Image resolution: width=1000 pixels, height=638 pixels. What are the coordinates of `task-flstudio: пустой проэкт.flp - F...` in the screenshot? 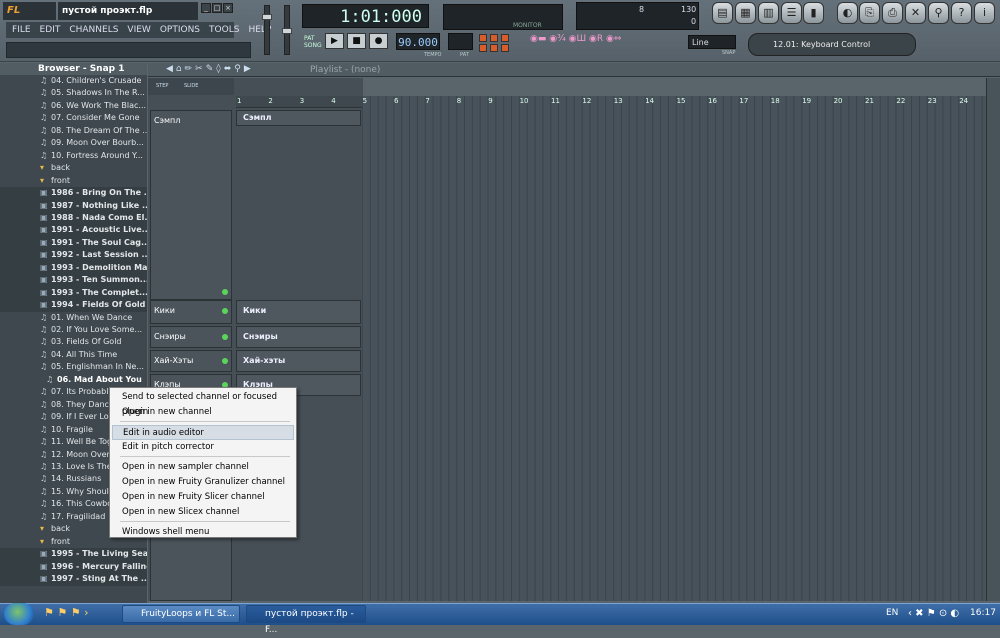 It's located at (306, 620).